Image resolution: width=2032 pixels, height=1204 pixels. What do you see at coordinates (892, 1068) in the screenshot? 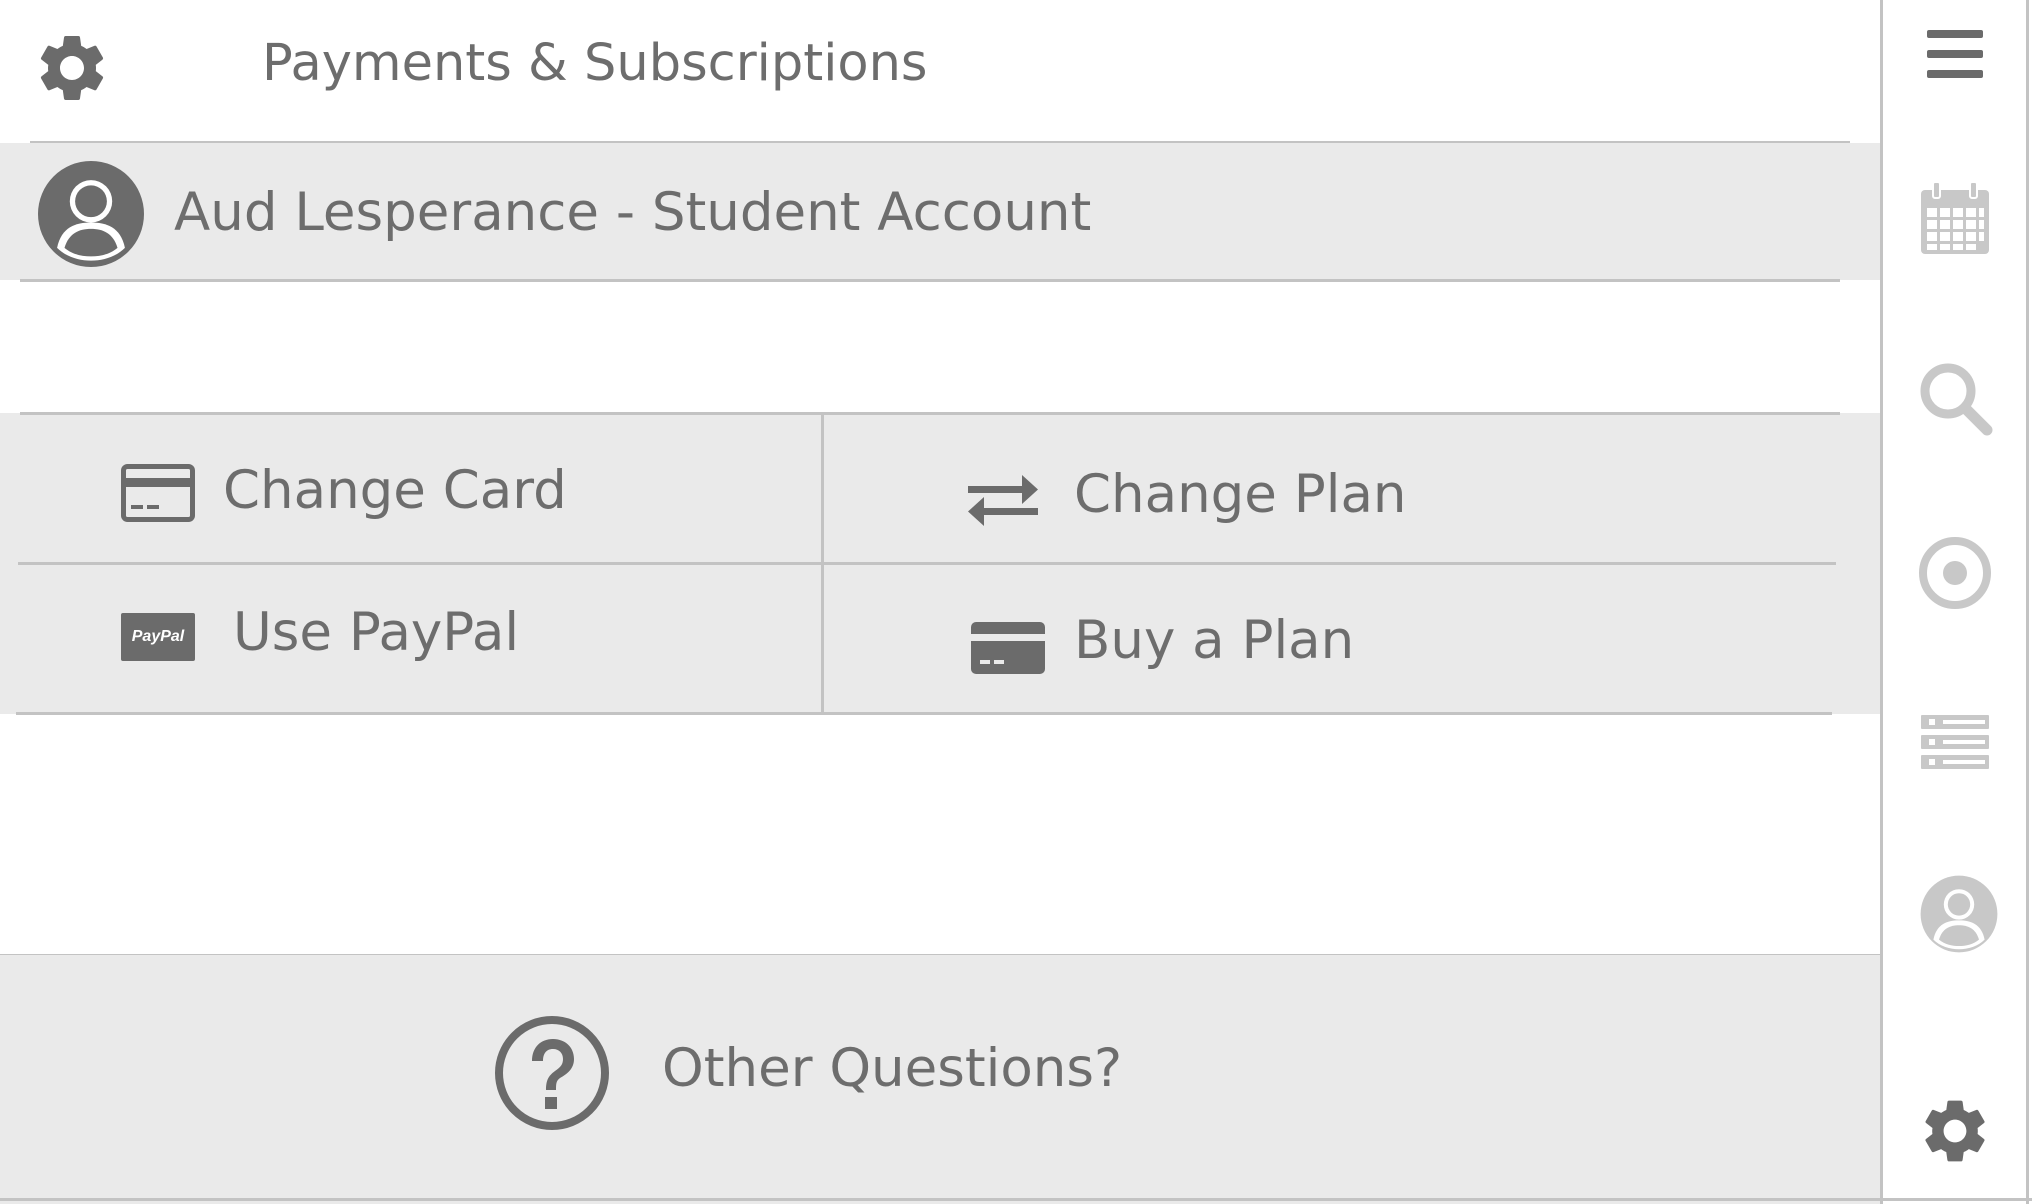
I see `other-questions-label: Other Questions?` at bounding box center [892, 1068].